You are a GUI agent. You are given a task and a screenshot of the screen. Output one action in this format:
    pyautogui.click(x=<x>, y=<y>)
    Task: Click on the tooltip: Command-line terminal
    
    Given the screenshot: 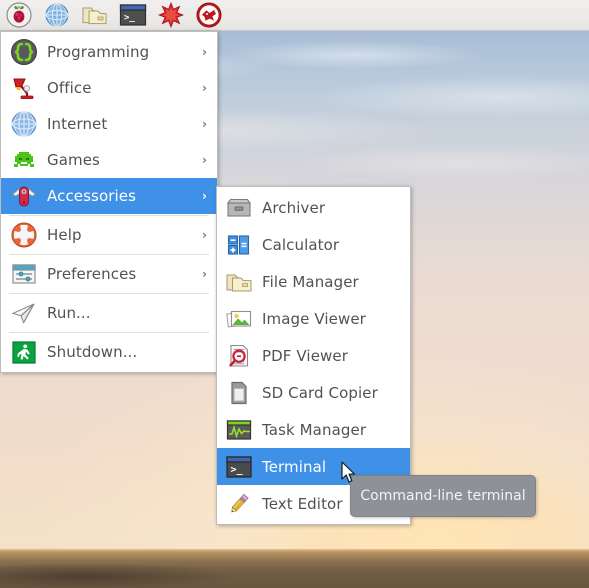 What is the action you would take?
    pyautogui.click(x=443, y=496)
    